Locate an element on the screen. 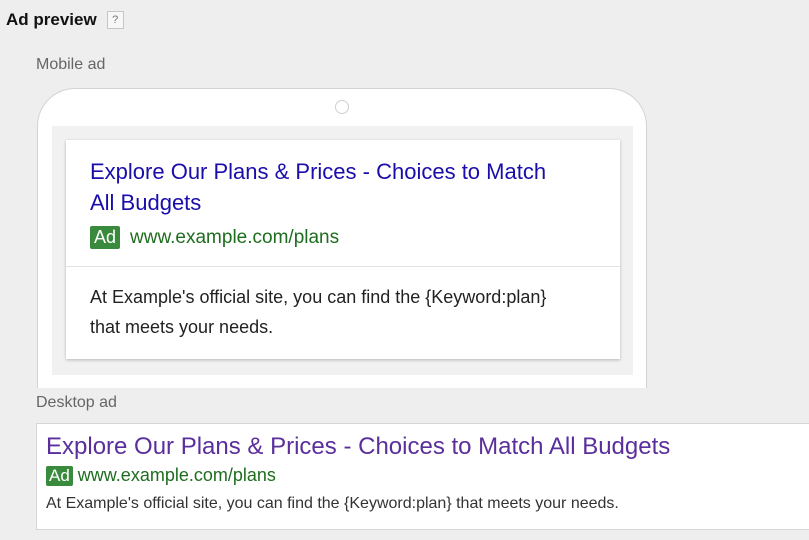  page-title: Ad preview is located at coordinates (51, 19).